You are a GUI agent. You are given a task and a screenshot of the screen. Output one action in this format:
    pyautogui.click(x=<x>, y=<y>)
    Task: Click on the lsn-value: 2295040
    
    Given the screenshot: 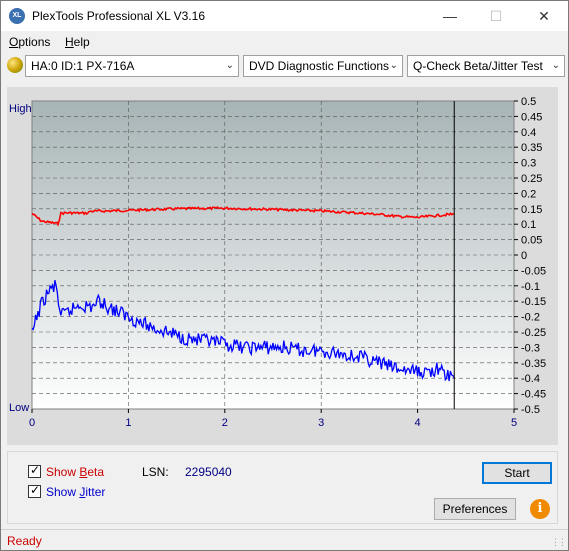 What is the action you would take?
    pyautogui.click(x=208, y=472)
    